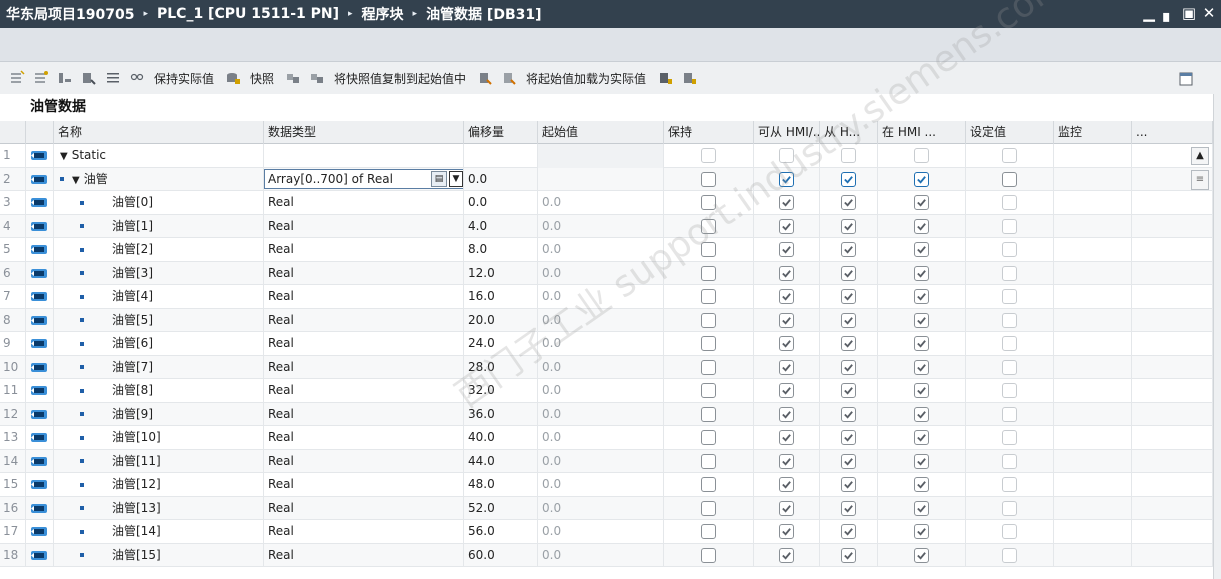  What do you see at coordinates (159, 203) in the screenshot?
I see `row-name-cell: 油管[0]` at bounding box center [159, 203].